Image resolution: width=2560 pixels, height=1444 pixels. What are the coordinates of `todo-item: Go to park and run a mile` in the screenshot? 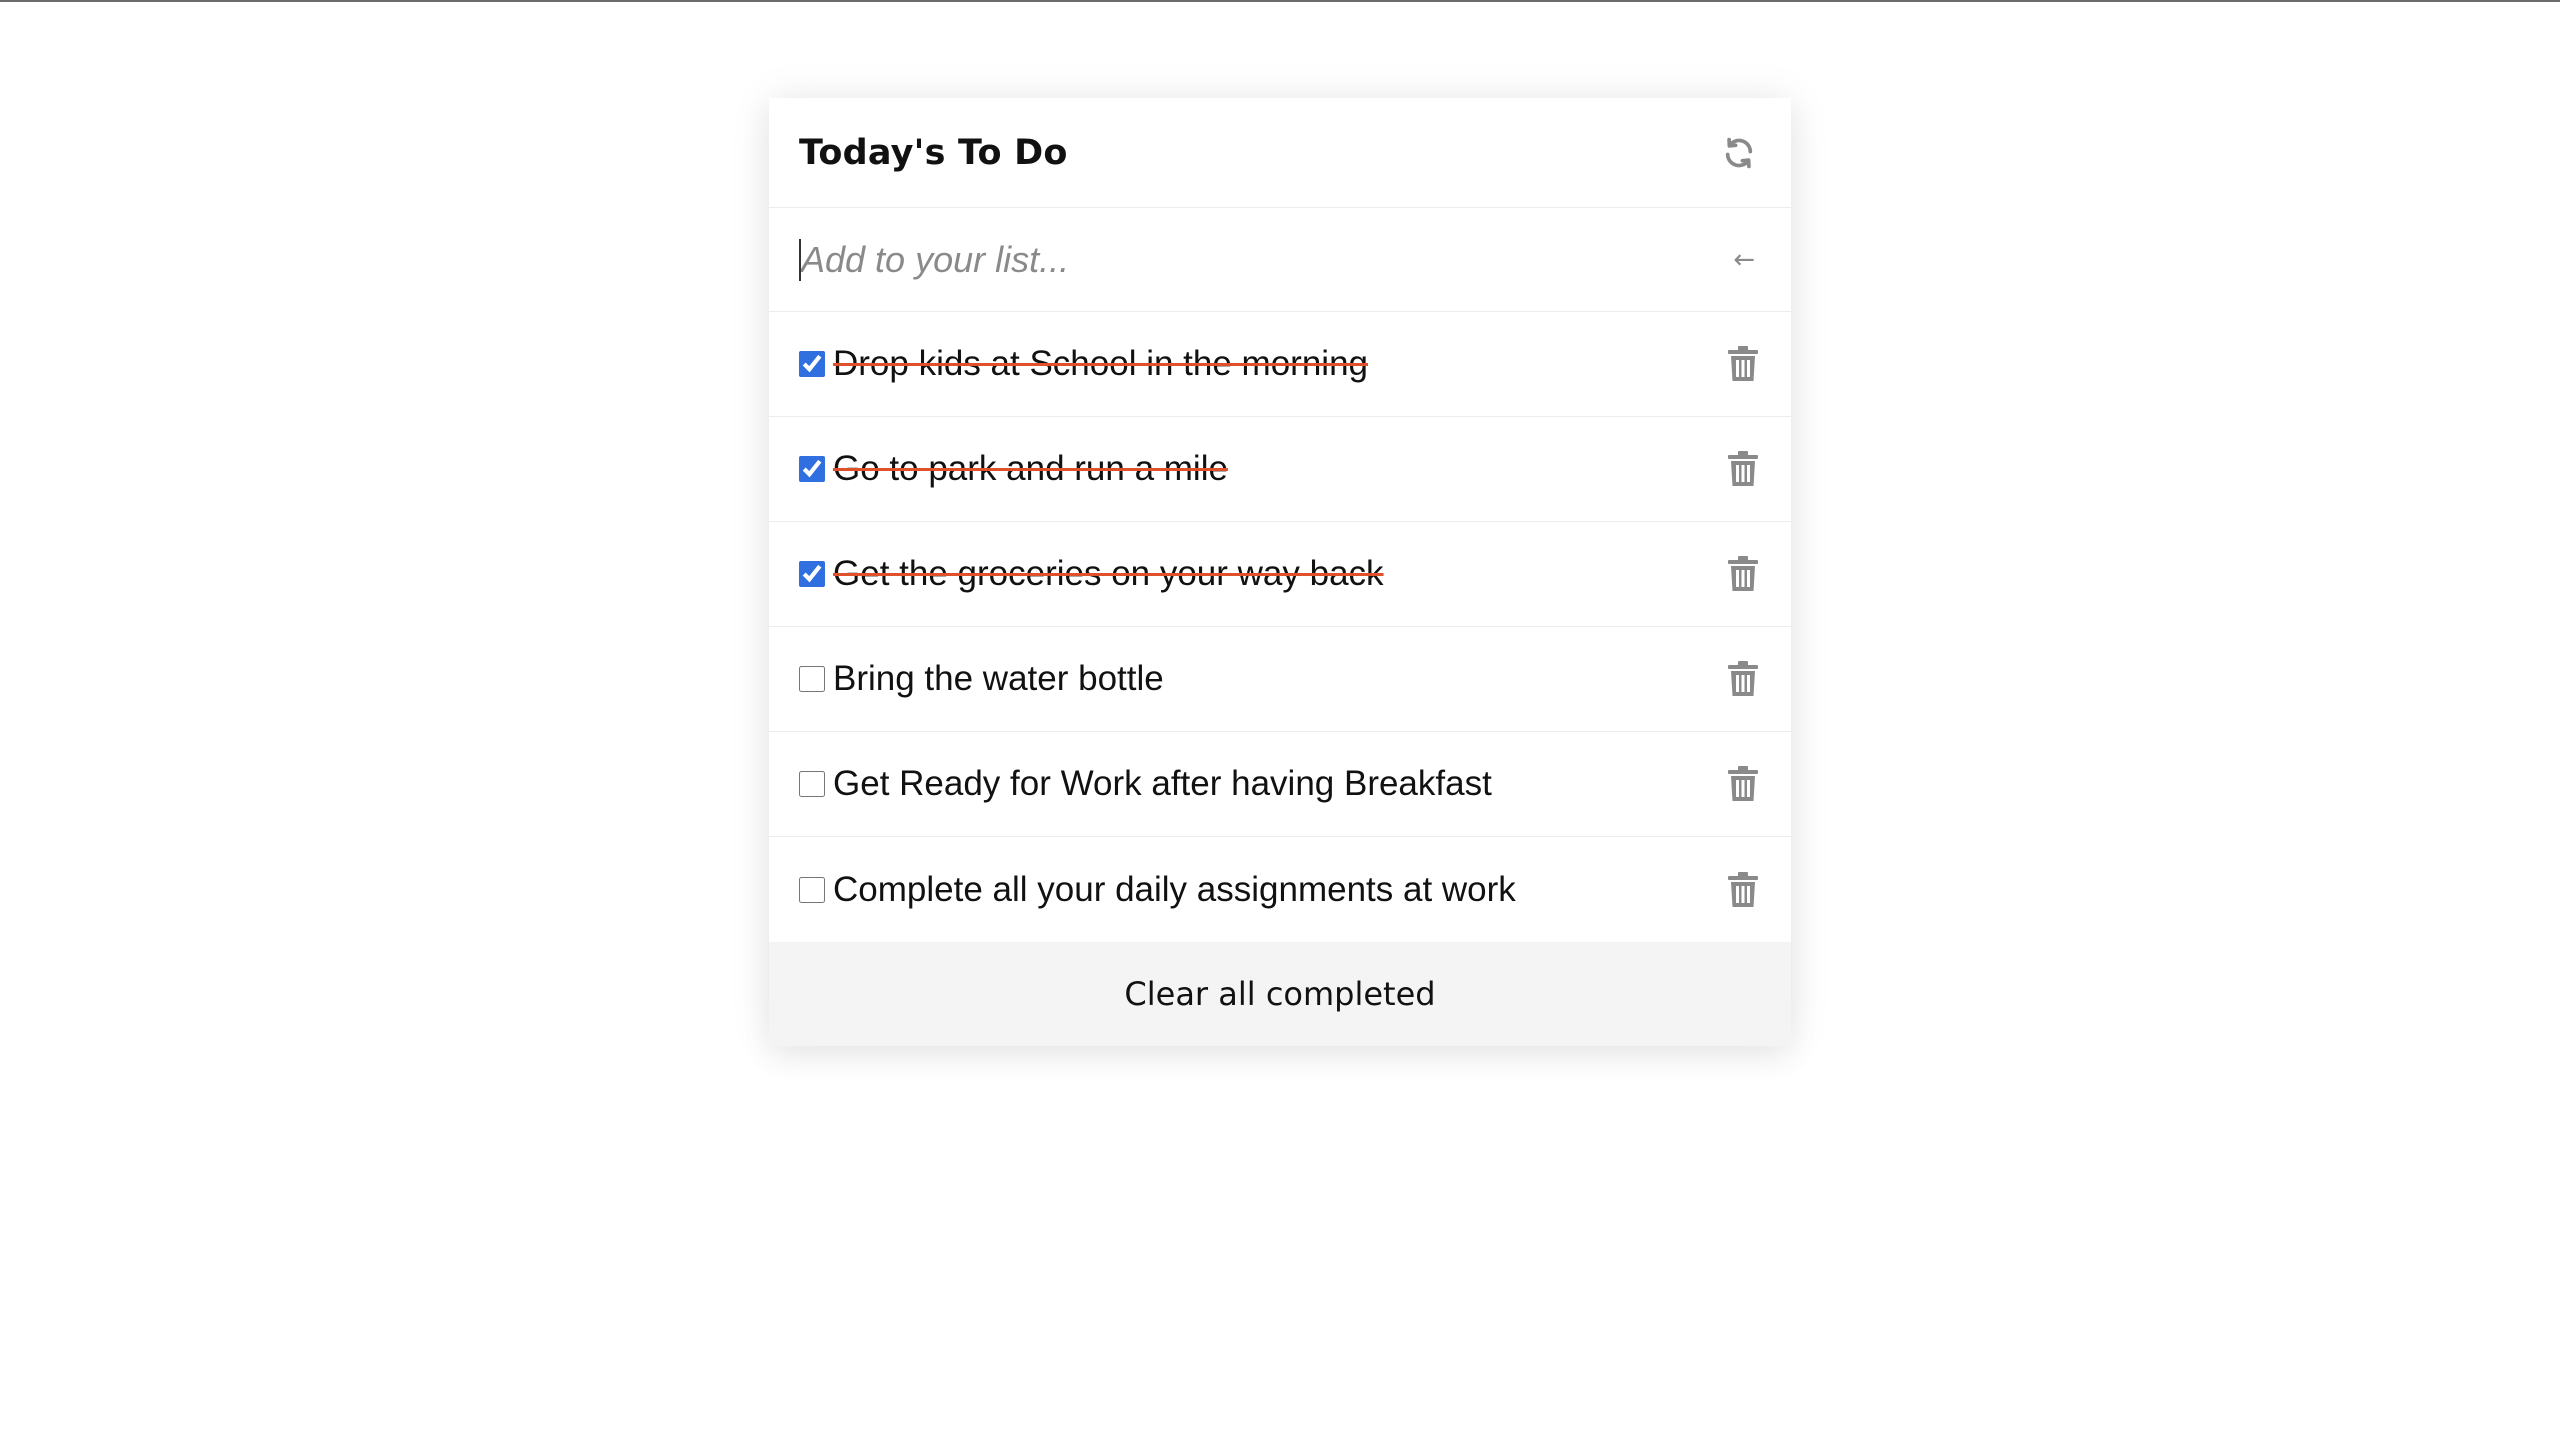 It's located at (1280, 469).